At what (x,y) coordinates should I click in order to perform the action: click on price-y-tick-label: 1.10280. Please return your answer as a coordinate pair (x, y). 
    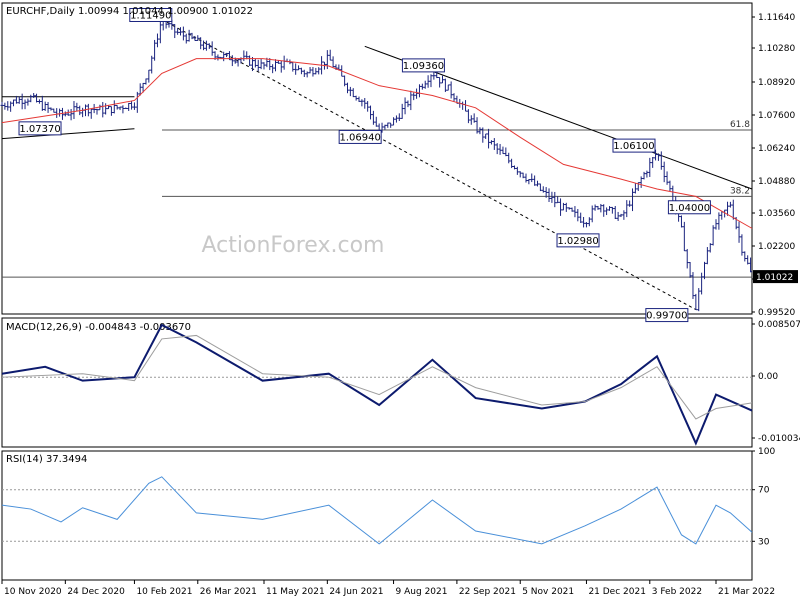
    Looking at the image, I should click on (776, 49).